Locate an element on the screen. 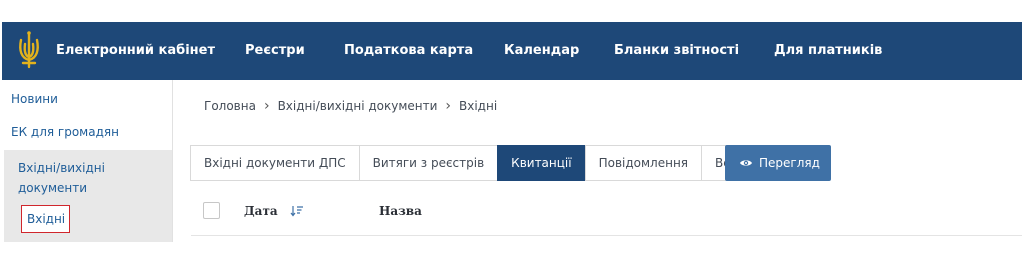 The image size is (1024, 272). column-header-name: Назва is located at coordinates (400, 211).